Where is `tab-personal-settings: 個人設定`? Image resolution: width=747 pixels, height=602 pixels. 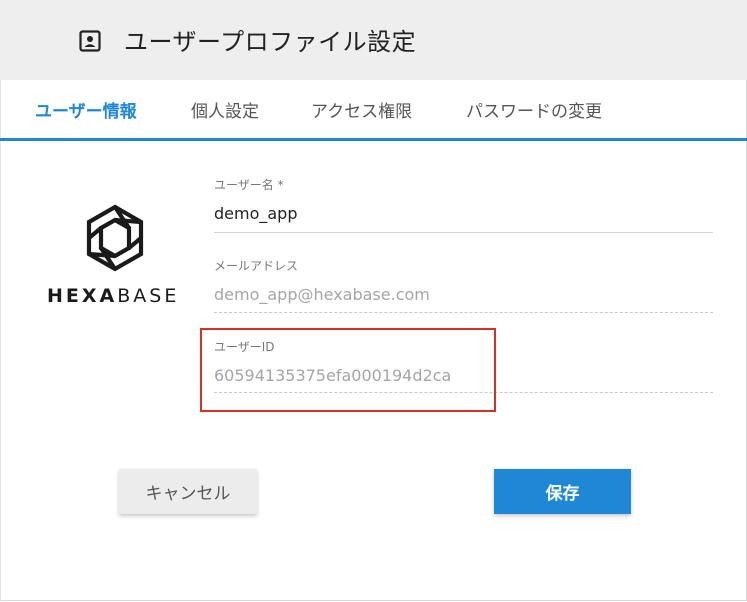 tab-personal-settings: 個人設定 is located at coordinates (225, 109).